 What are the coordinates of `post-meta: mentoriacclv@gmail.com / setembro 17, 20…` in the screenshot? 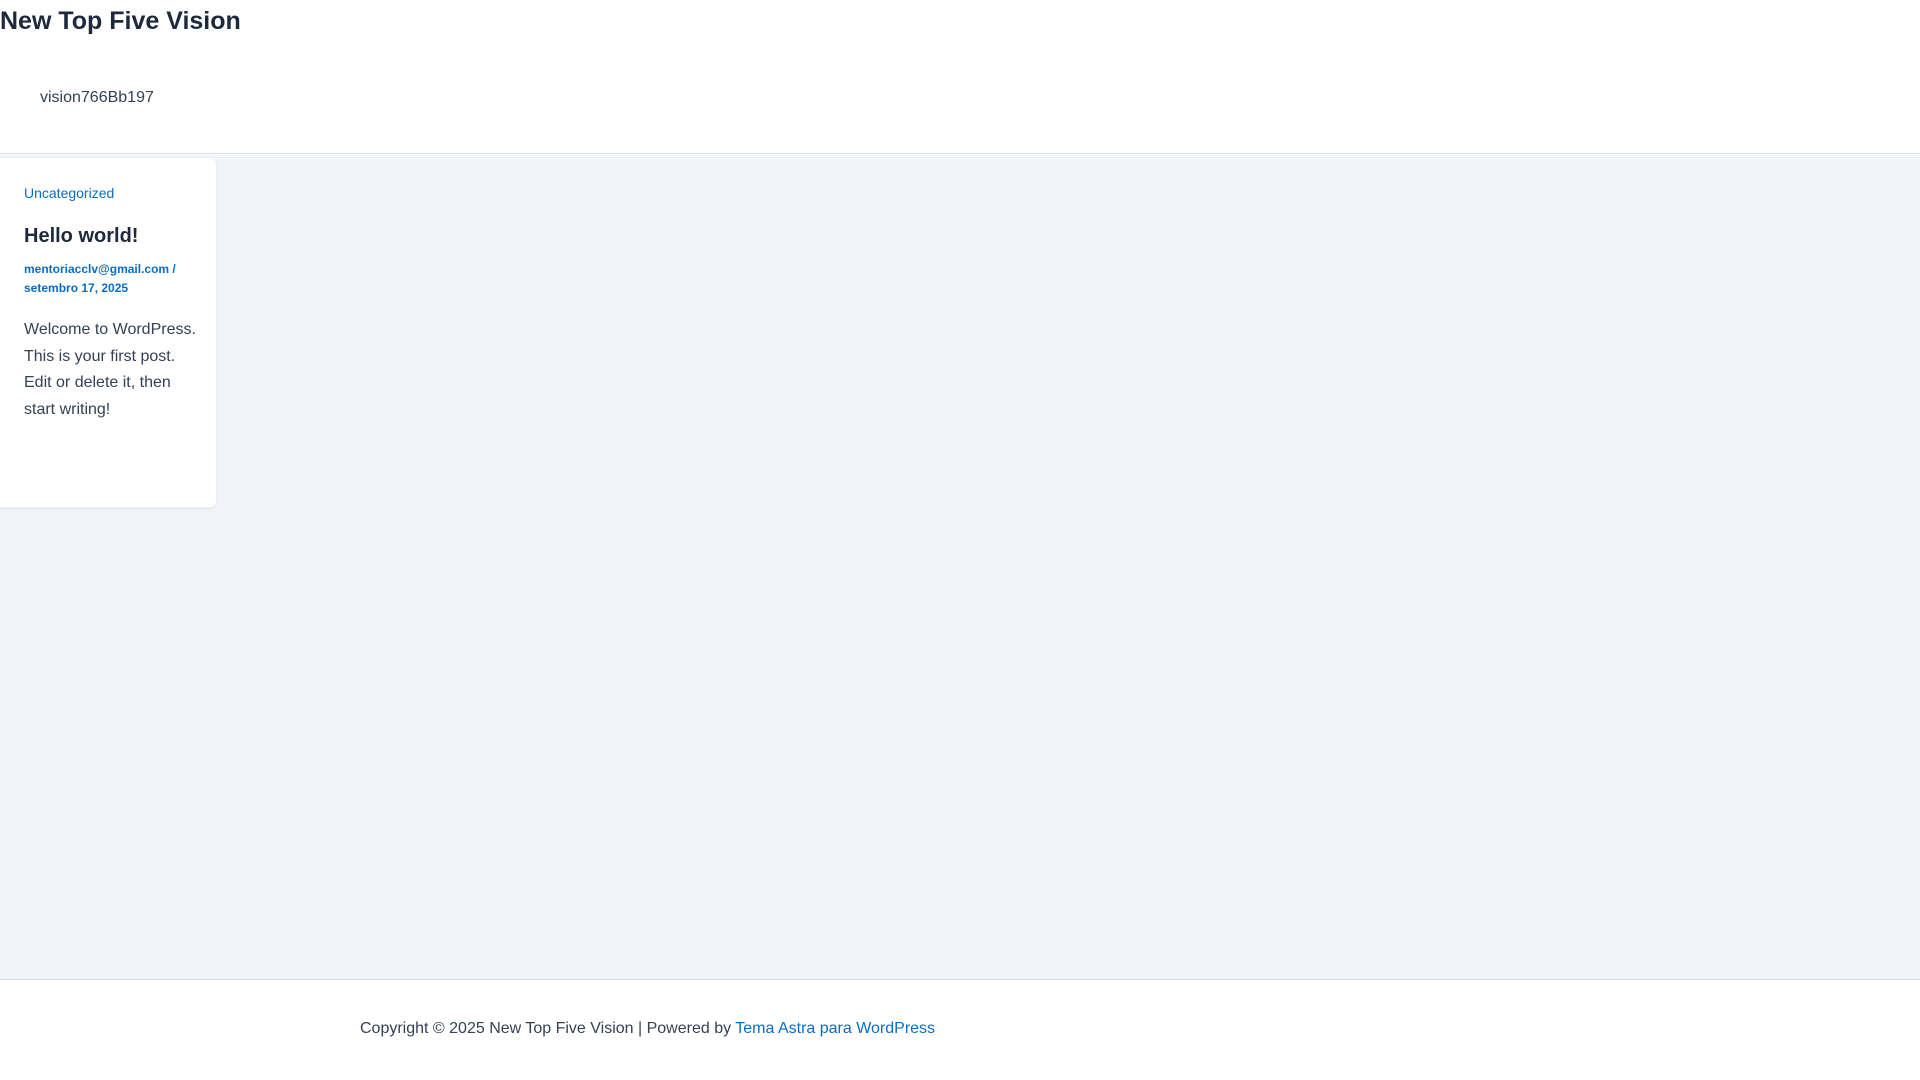 It's located at (114, 279).